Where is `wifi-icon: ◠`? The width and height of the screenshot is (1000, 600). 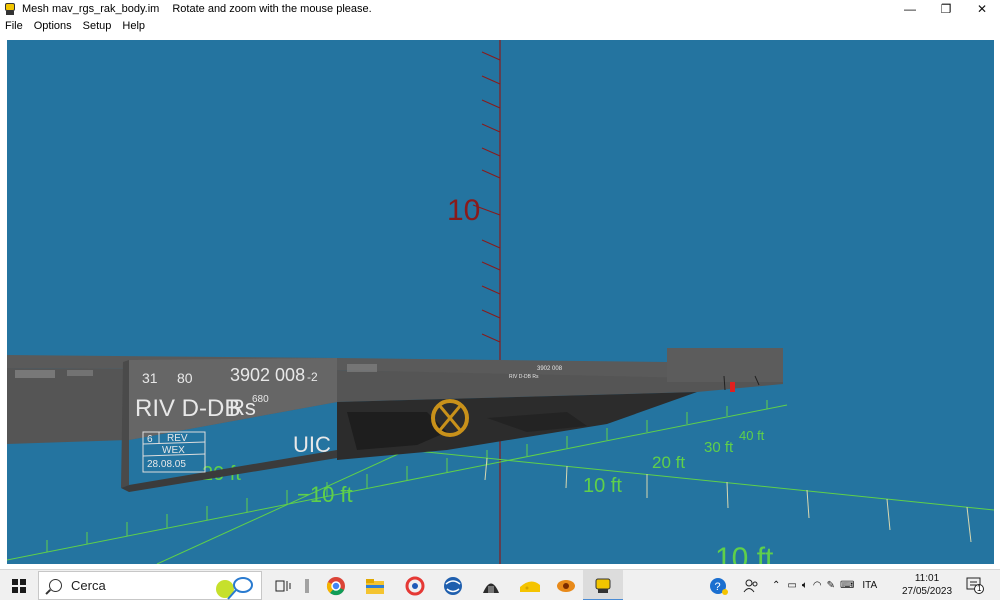
wifi-icon: ◠ is located at coordinates (817, 585).